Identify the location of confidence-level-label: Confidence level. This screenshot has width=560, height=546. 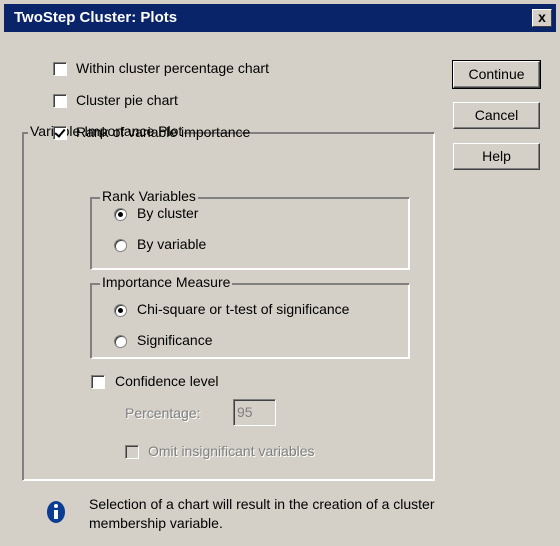
(167, 381).